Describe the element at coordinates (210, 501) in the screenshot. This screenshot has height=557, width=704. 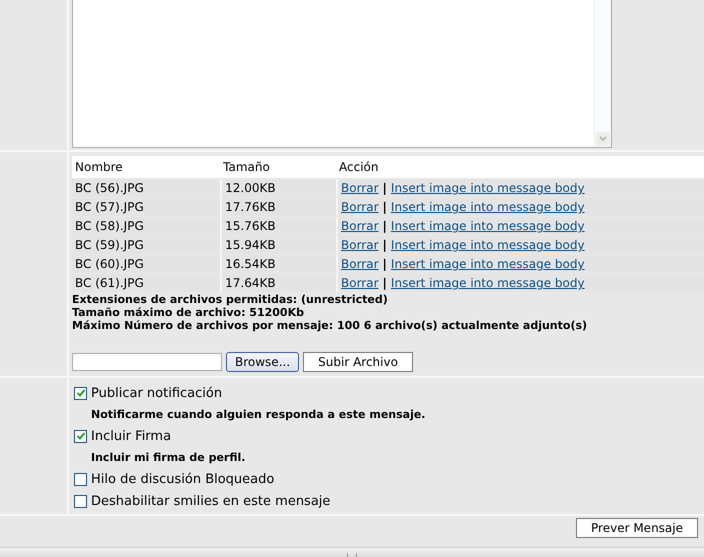
I see `checkbox-label: Deshabilitar smilies en este mensaje` at that location.